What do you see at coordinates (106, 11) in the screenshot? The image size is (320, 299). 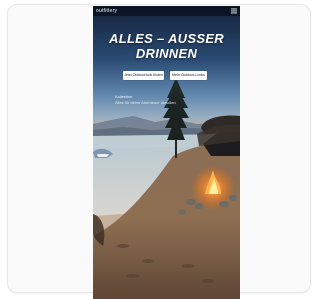 I see `brand-logo: outfittery` at bounding box center [106, 11].